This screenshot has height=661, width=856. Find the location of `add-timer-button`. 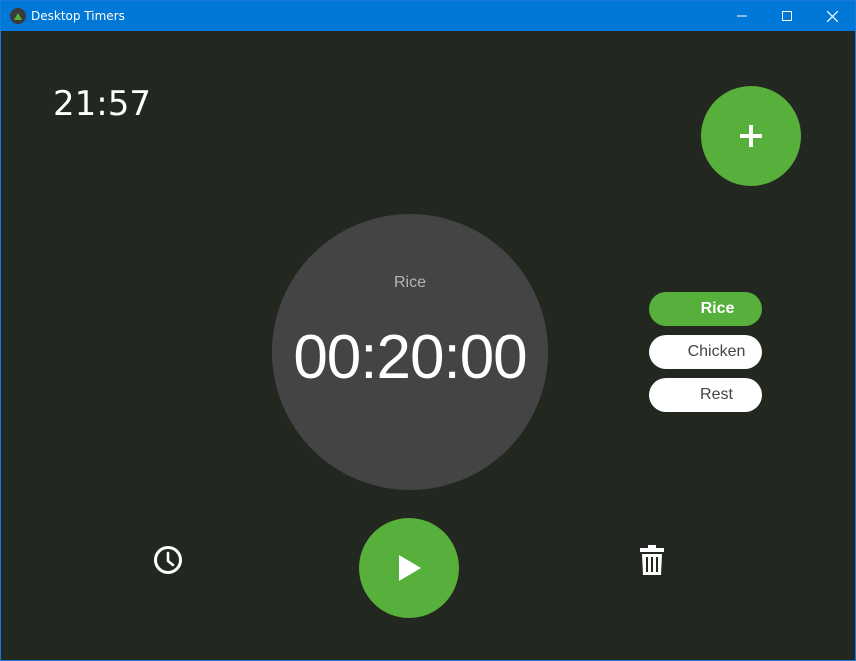

add-timer-button is located at coordinates (751, 136).